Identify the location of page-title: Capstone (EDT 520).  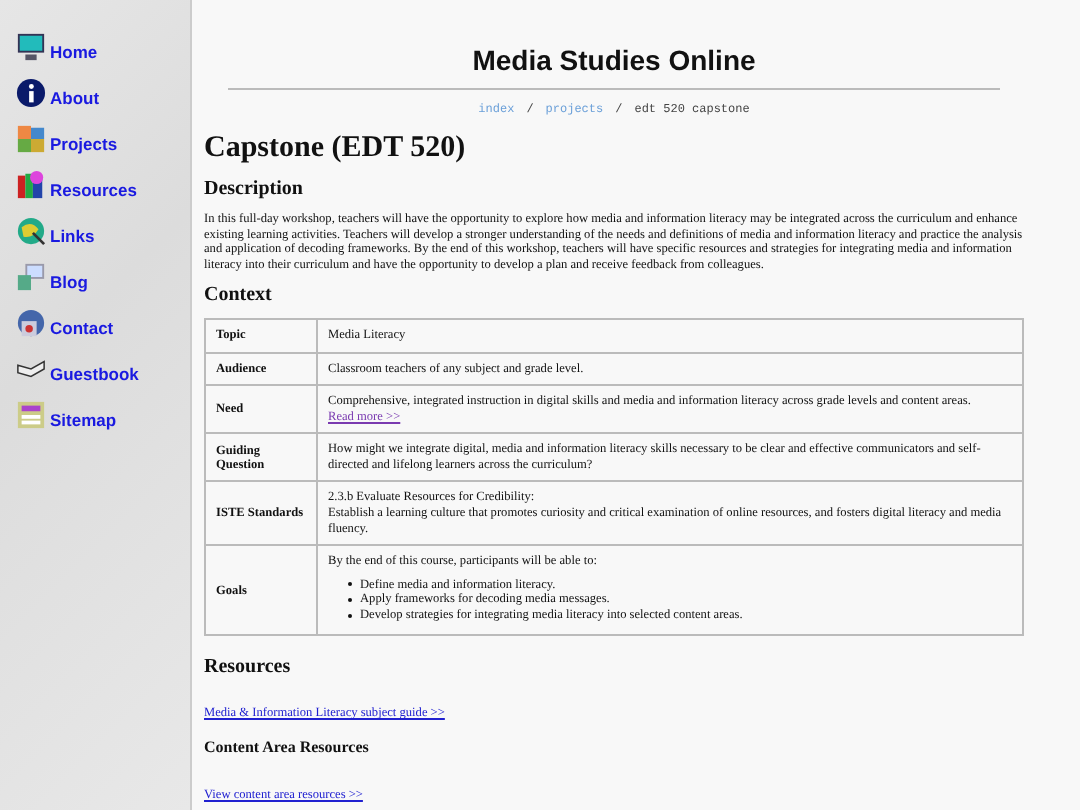
(336, 149).